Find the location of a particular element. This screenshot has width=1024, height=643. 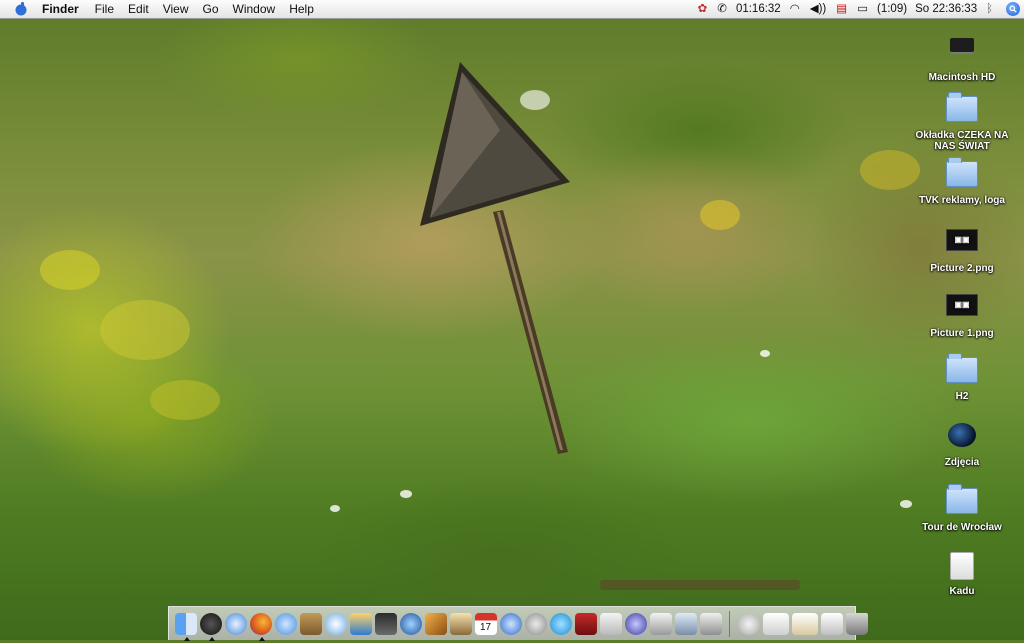

desktop-icon-label: Picture 1.png is located at coordinates (962, 333).